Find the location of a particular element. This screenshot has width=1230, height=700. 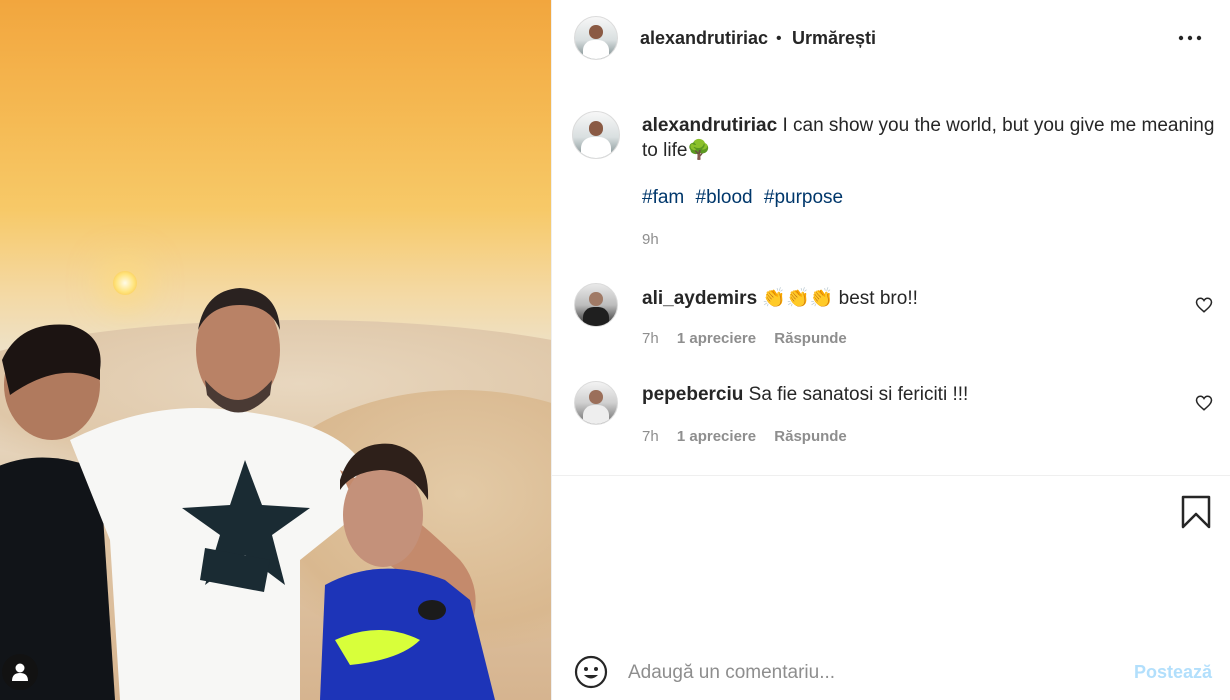

comment-text: 👏👏👏 best bro!! is located at coordinates (840, 298).